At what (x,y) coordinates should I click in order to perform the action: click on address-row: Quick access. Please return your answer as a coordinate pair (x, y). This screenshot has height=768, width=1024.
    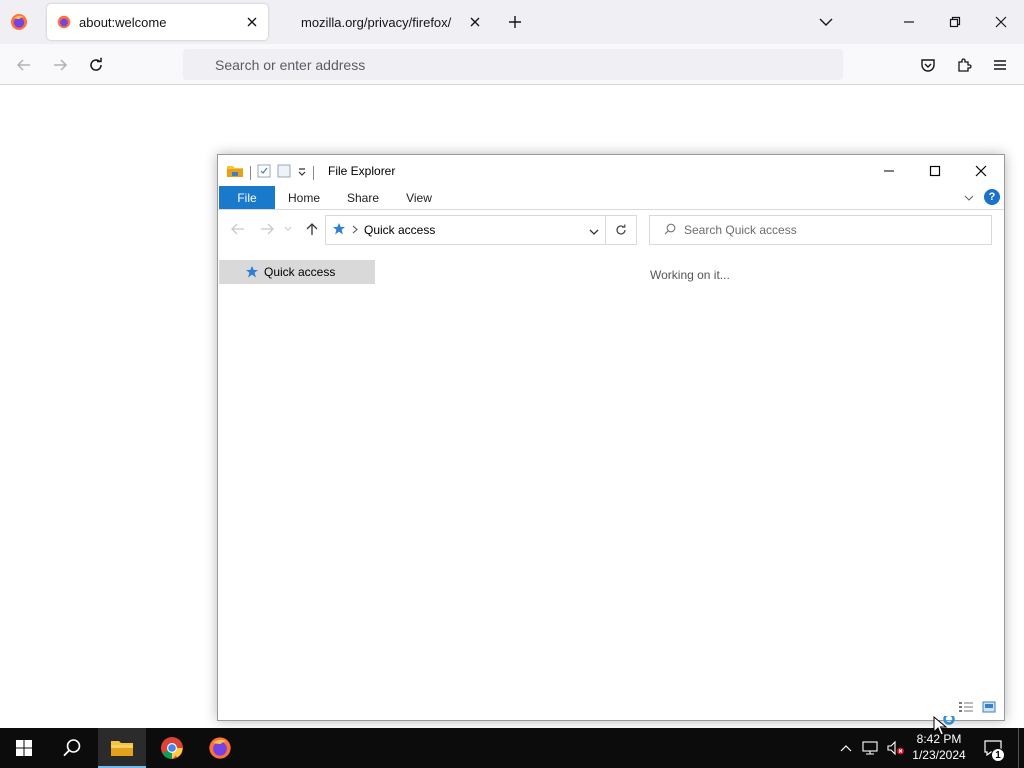
    Looking at the image, I should click on (611, 229).